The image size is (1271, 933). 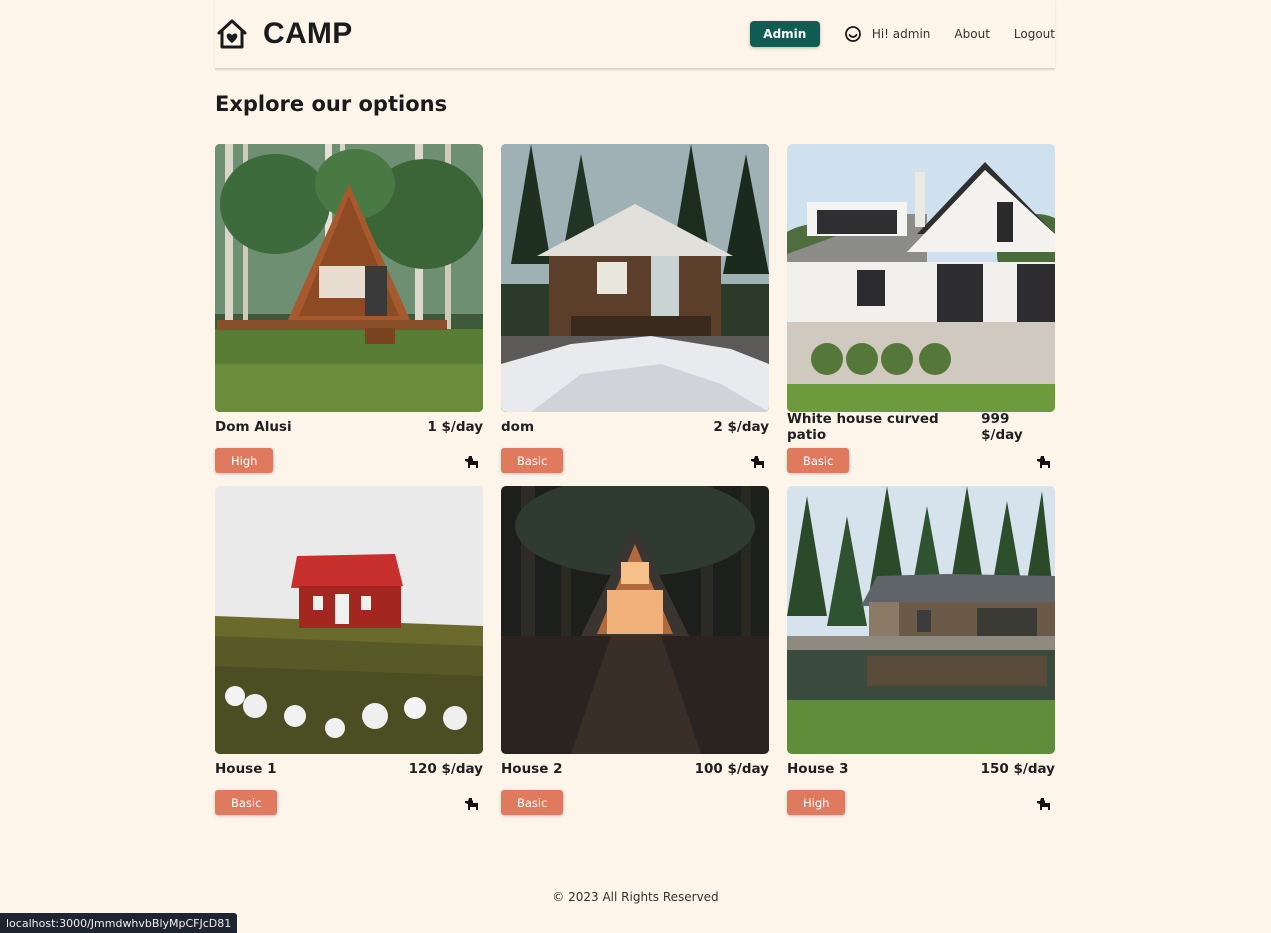 I want to click on listing-card: House 2 100 $/day Basic, so click(x=635, y=650).